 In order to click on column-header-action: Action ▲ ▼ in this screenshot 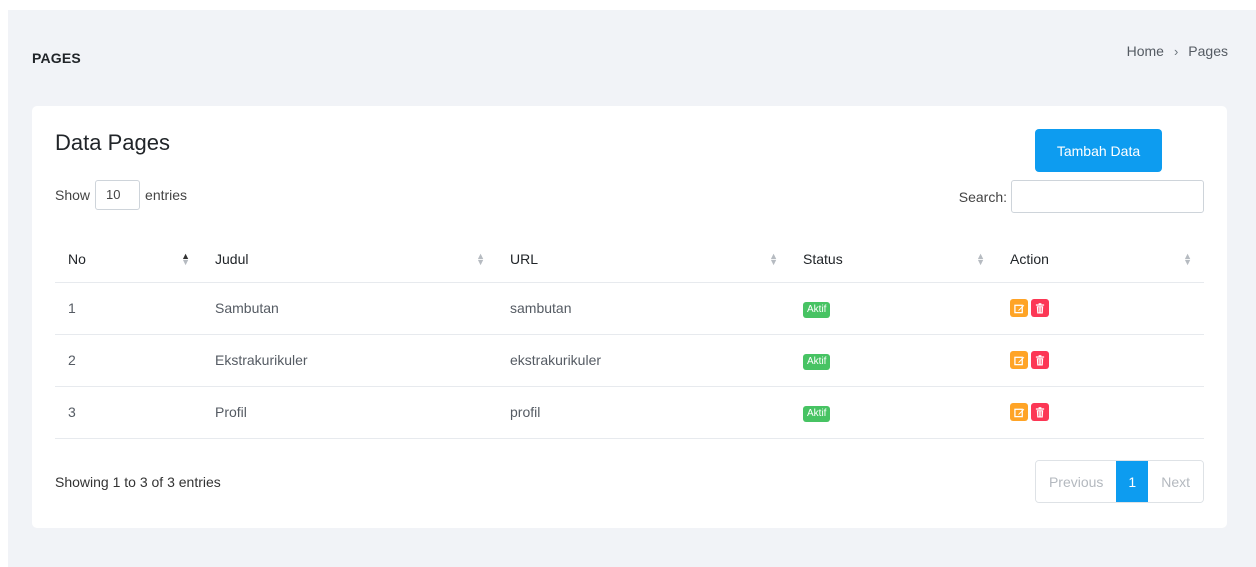, I will do `click(1100, 259)`.